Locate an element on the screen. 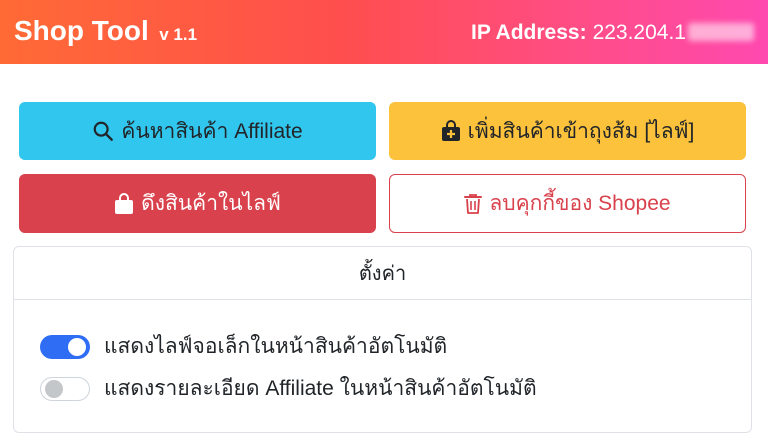 Image resolution: width=768 pixels, height=446 pixels. clear-shopee-cookies-label: ลบคุกกี้ของ Shopee is located at coordinates (580, 203).